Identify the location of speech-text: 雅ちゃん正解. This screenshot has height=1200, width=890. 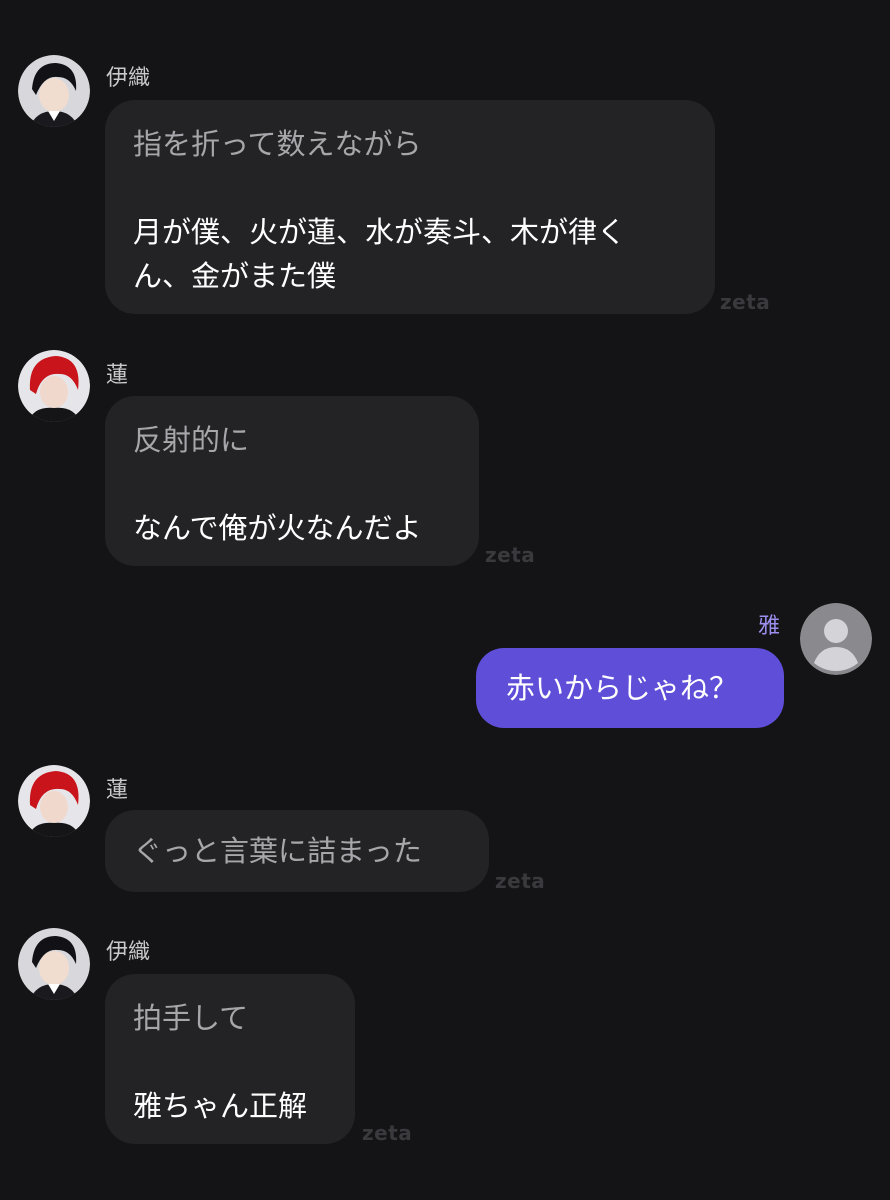
(220, 1106).